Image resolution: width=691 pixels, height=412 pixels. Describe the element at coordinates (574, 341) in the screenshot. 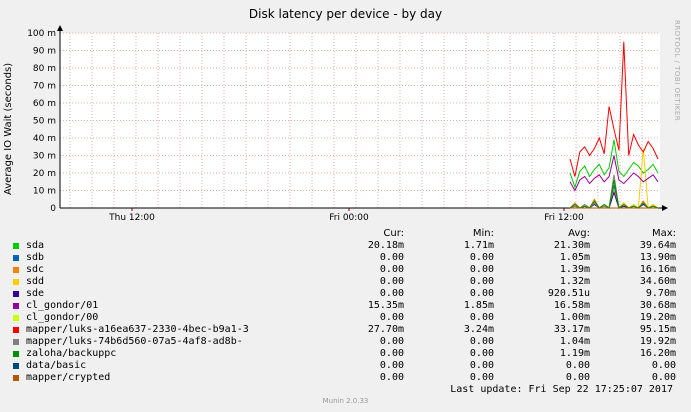

I see `legend-value-avg: 1.04m` at that location.